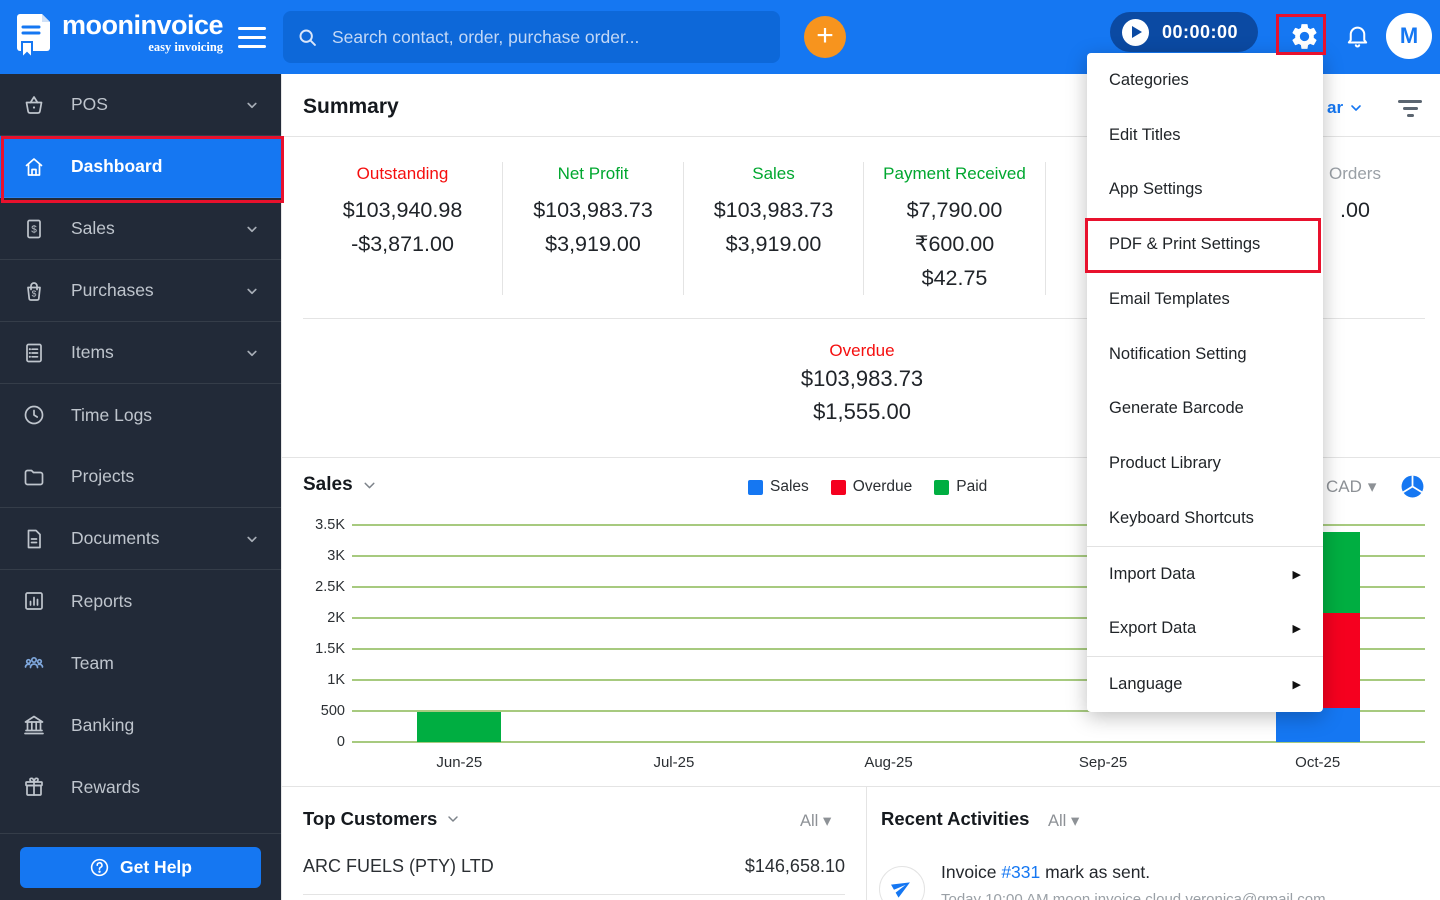 This screenshot has width=1440, height=900. Describe the element at coordinates (1205, 518) in the screenshot. I see `menu-item-keyboard-shortcuts: Keyboard Shortcuts` at that location.